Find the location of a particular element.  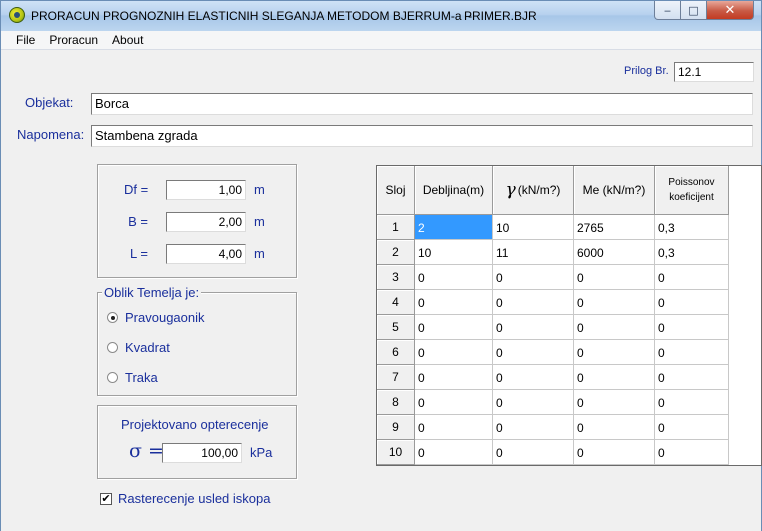

grid-cell-me: 6000 is located at coordinates (614, 252).